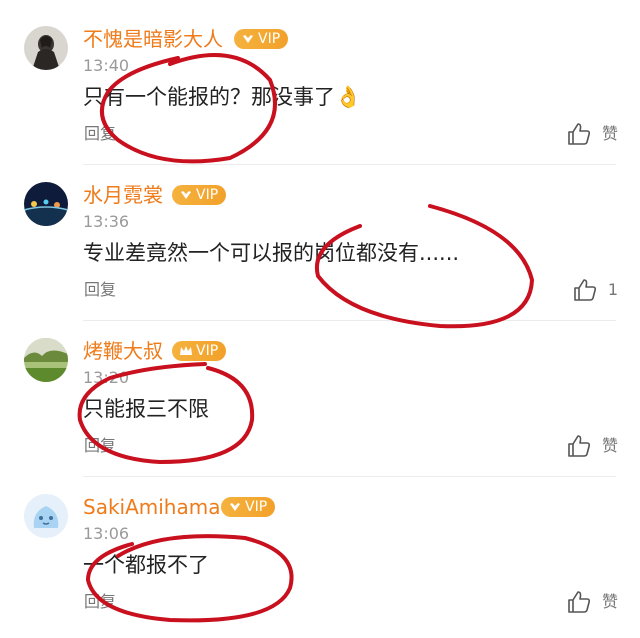 The image size is (640, 638). I want to click on username: SakiAmihama, so click(151, 507).